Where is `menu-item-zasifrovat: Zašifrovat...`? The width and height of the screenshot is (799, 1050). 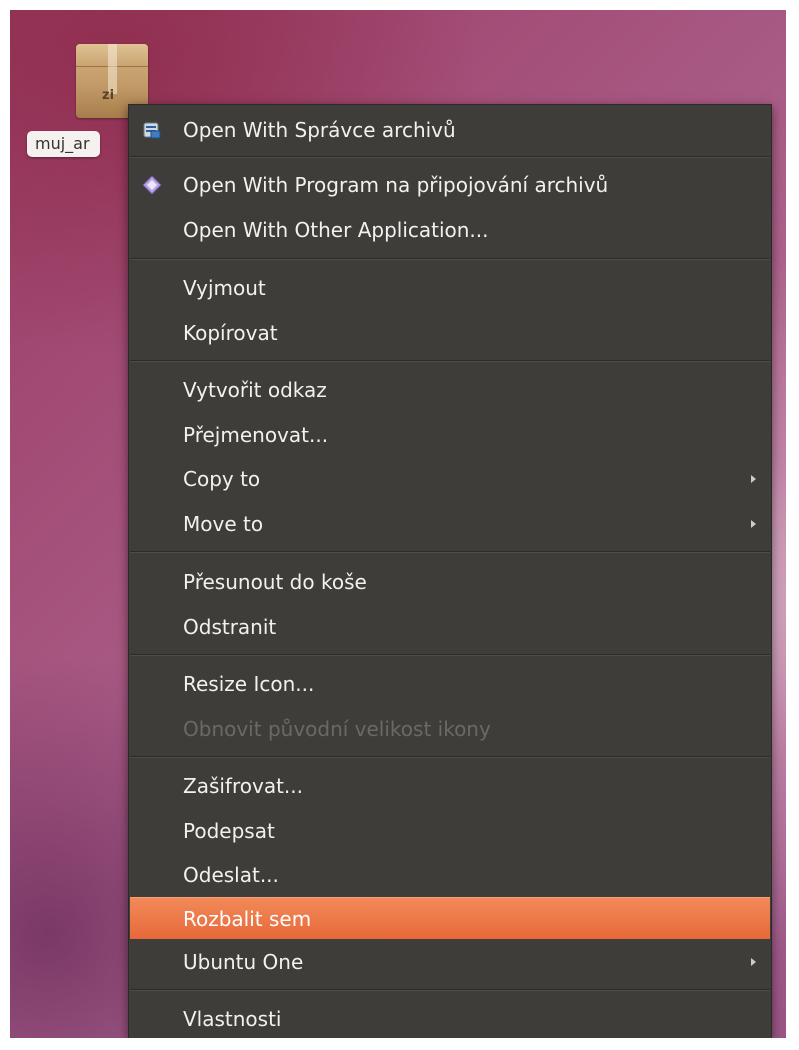
menu-item-zasifrovat: Zašifrovat... is located at coordinates (450, 786).